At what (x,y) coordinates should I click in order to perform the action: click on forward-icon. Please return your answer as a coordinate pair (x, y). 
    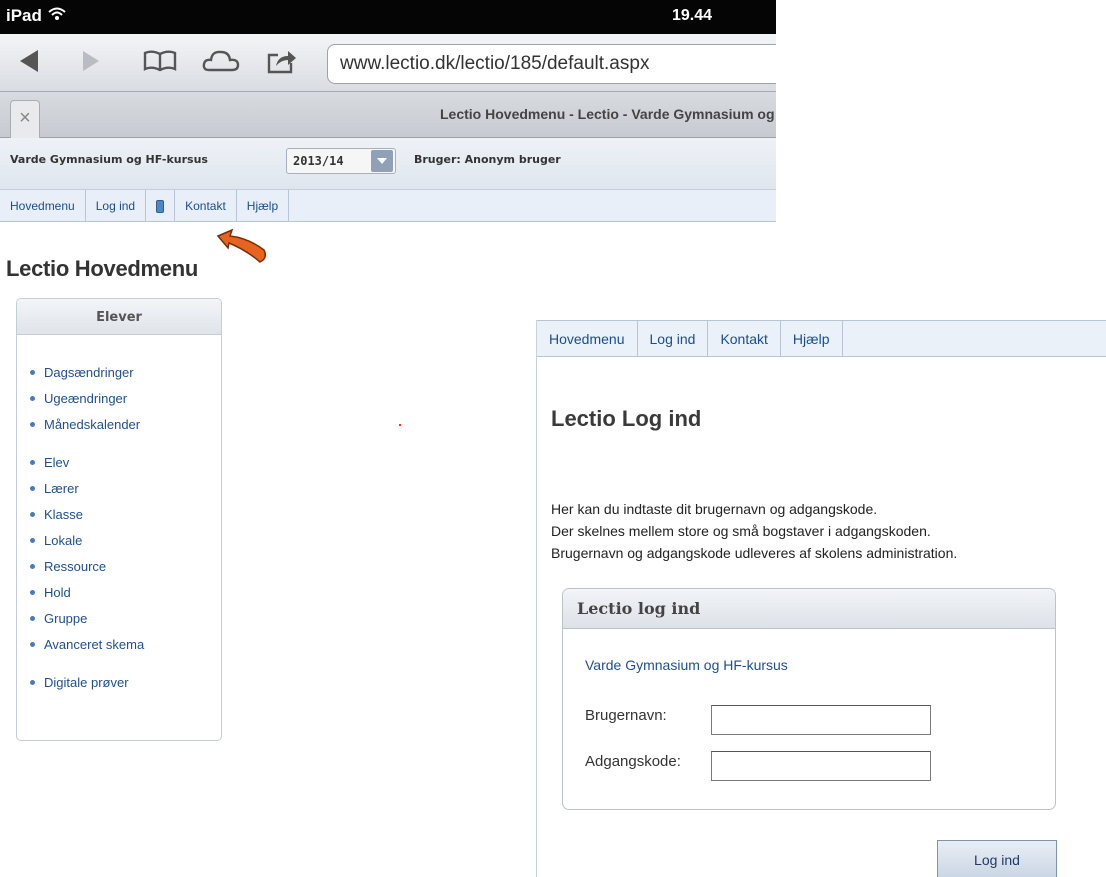
    Looking at the image, I should click on (91, 63).